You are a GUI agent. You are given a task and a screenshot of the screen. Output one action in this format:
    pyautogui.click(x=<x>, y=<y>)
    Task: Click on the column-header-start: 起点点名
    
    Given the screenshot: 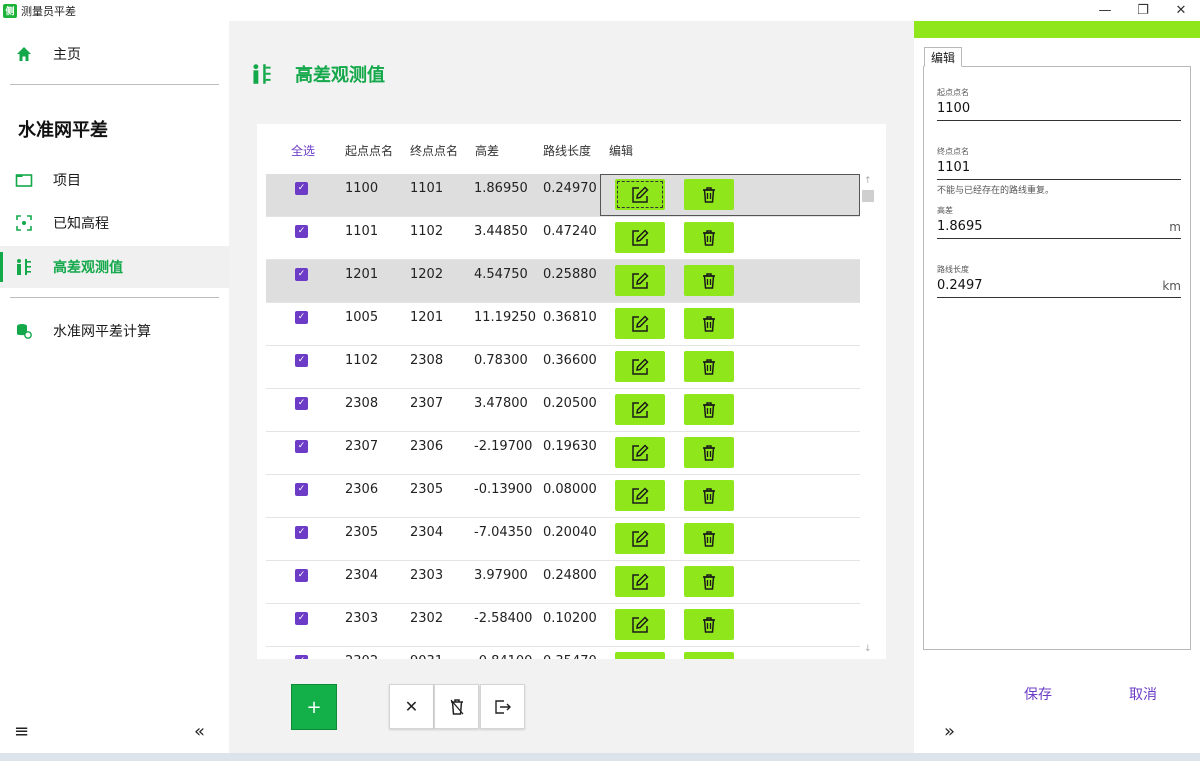 What is the action you would take?
    pyautogui.click(x=369, y=151)
    